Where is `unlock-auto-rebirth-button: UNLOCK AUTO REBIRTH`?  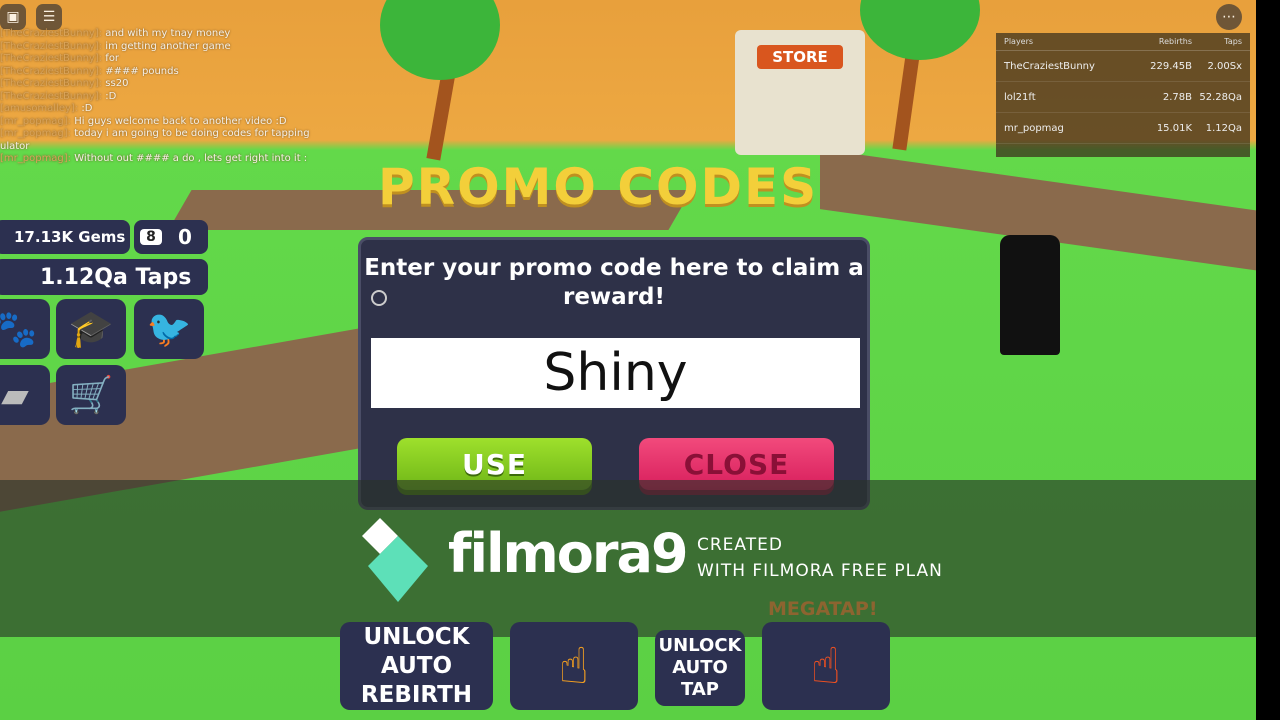 unlock-auto-rebirth-button: UNLOCK AUTO REBIRTH is located at coordinates (416, 666).